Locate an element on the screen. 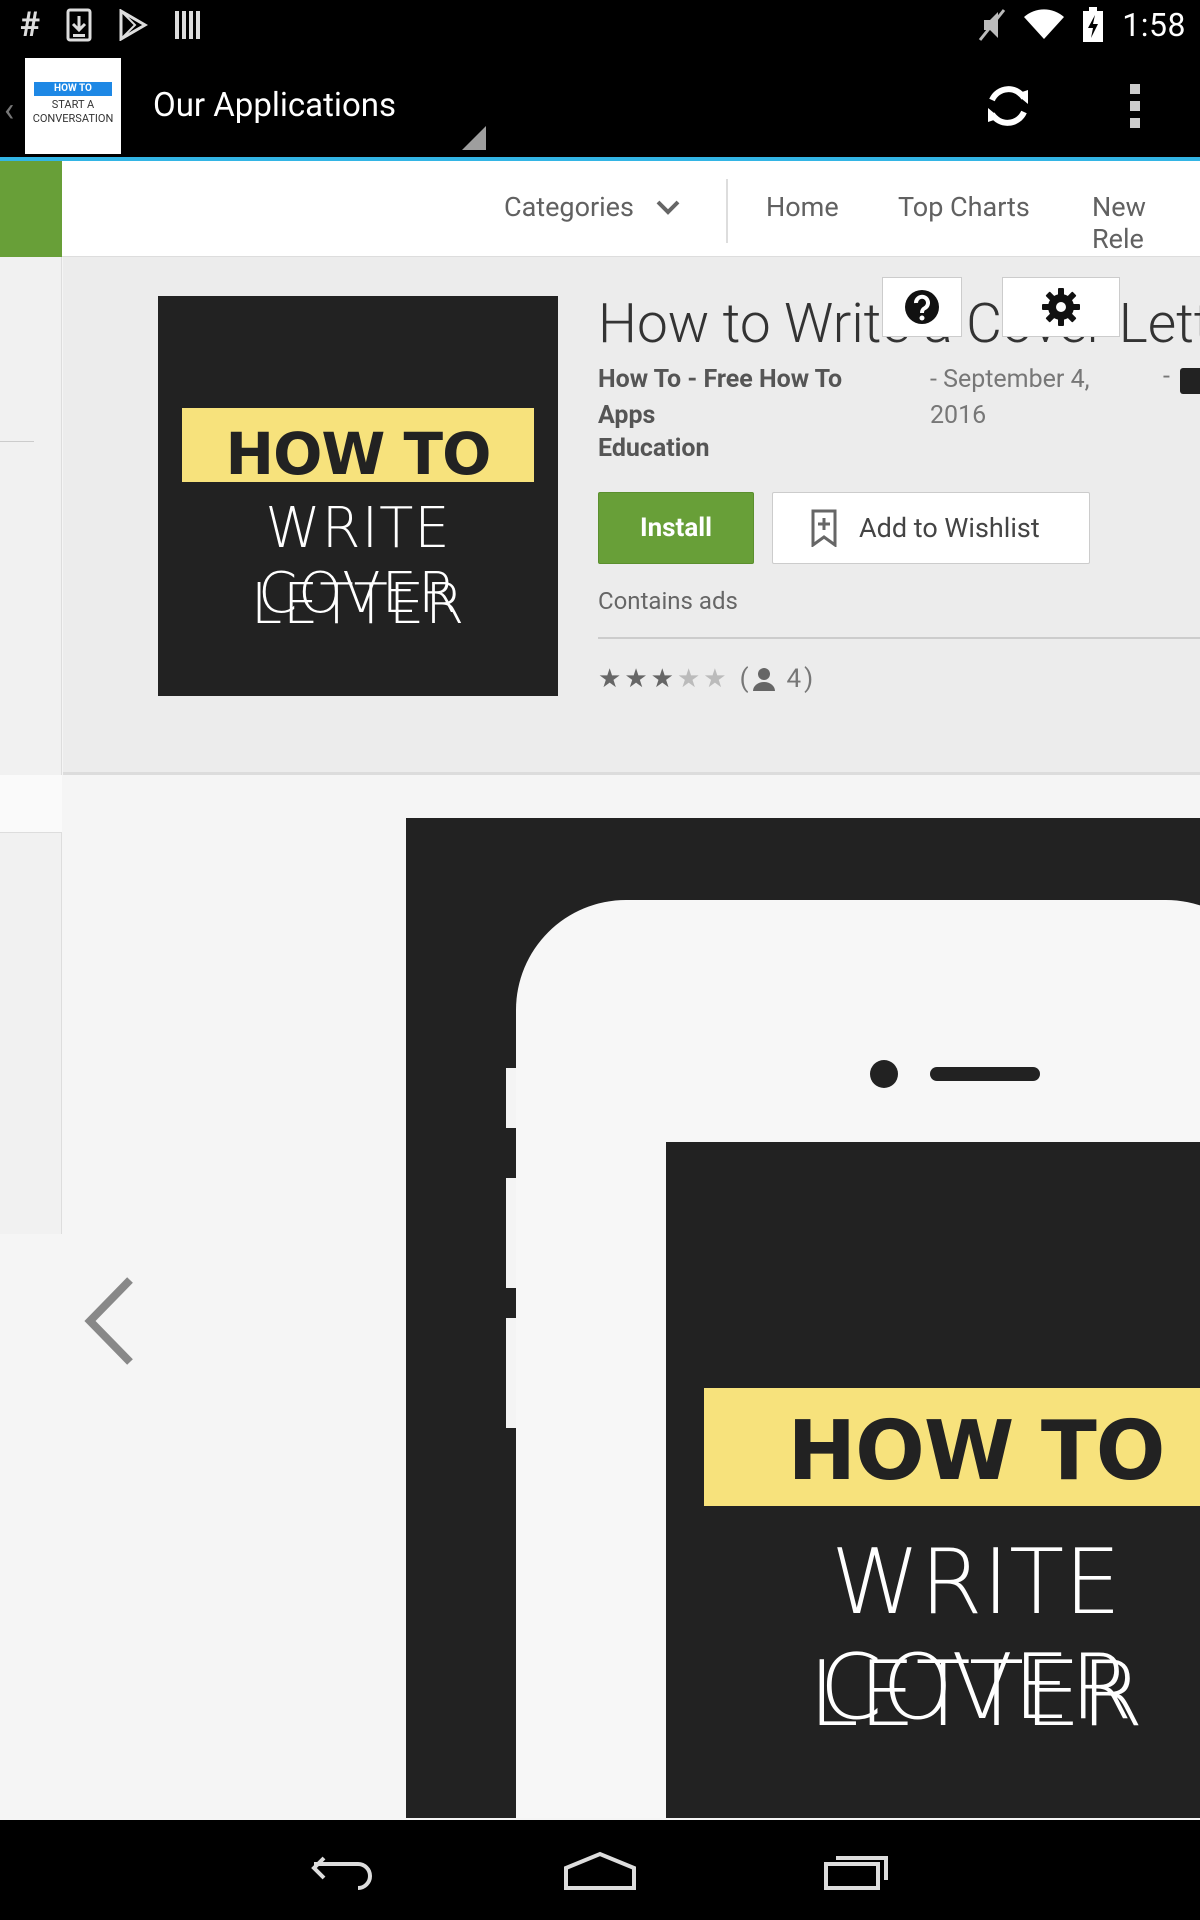  screen-how-to-text: HOW TO is located at coordinates (976, 1451).